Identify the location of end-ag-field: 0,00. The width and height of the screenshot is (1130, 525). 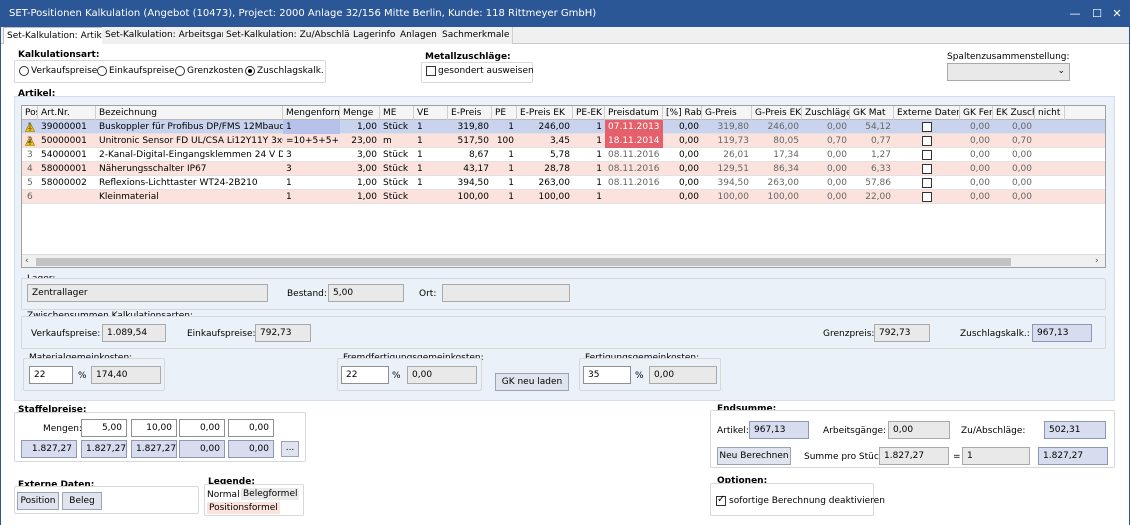
(919, 430).